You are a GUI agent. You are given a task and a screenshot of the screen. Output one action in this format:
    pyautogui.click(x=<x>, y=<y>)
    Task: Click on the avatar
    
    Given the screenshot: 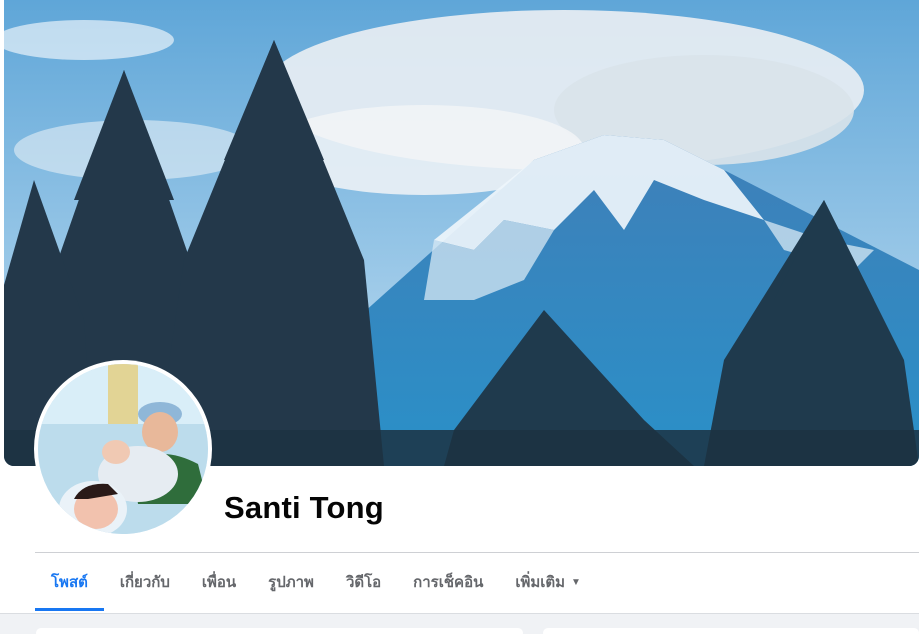 What is the action you would take?
    pyautogui.click(x=123, y=449)
    